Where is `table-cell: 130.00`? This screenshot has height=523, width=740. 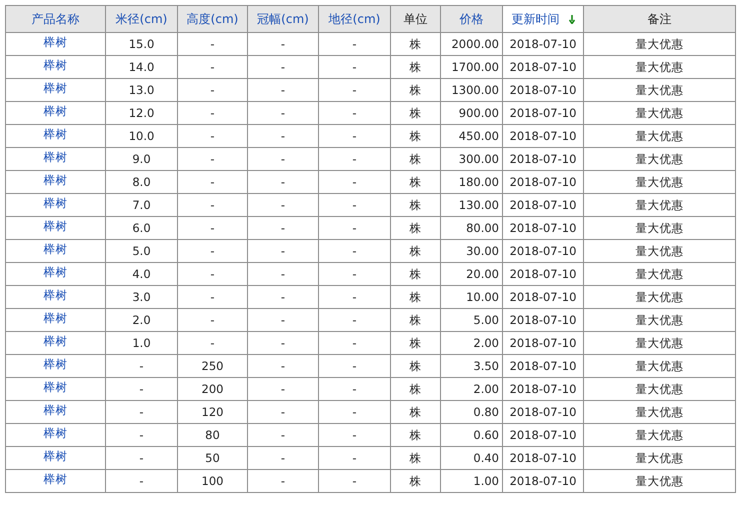
table-cell: 130.00 is located at coordinates (471, 205).